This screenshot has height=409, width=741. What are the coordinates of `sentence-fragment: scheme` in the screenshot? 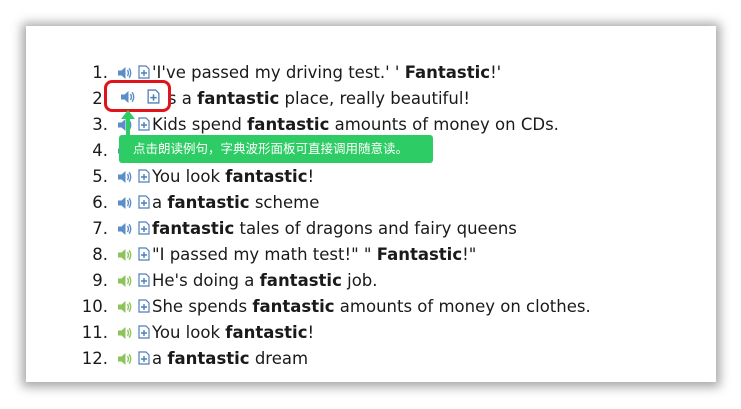 It's located at (284, 202).